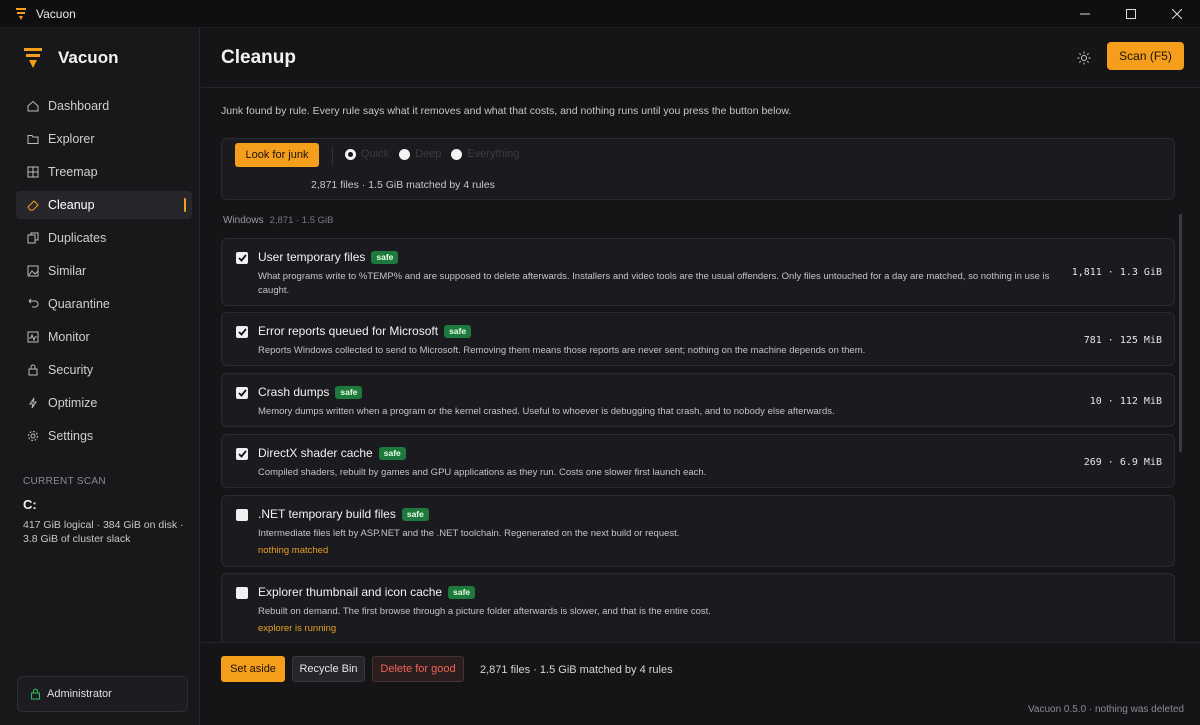 The height and width of the screenshot is (725, 1200). What do you see at coordinates (297, 628) in the screenshot?
I see `rule-note: explorer is running` at bounding box center [297, 628].